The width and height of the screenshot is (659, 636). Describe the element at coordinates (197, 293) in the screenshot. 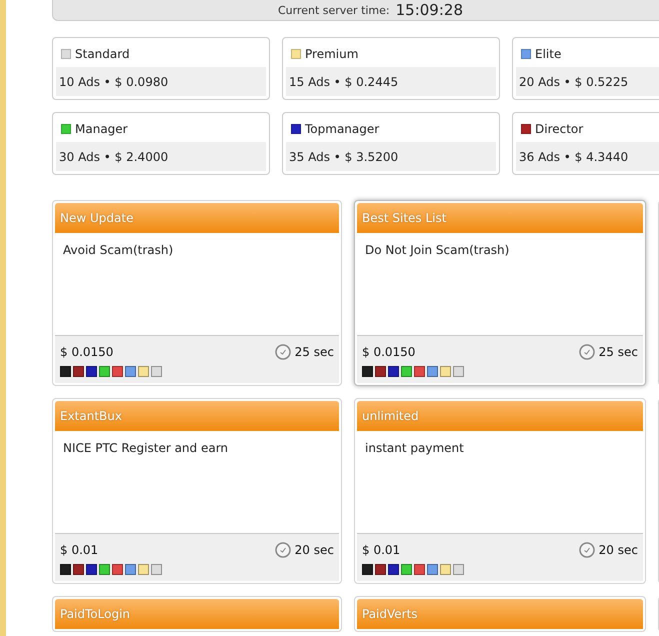

I see `ad-card: New Update Avoid Scam(trash) $ 0.0150 25 sec` at that location.